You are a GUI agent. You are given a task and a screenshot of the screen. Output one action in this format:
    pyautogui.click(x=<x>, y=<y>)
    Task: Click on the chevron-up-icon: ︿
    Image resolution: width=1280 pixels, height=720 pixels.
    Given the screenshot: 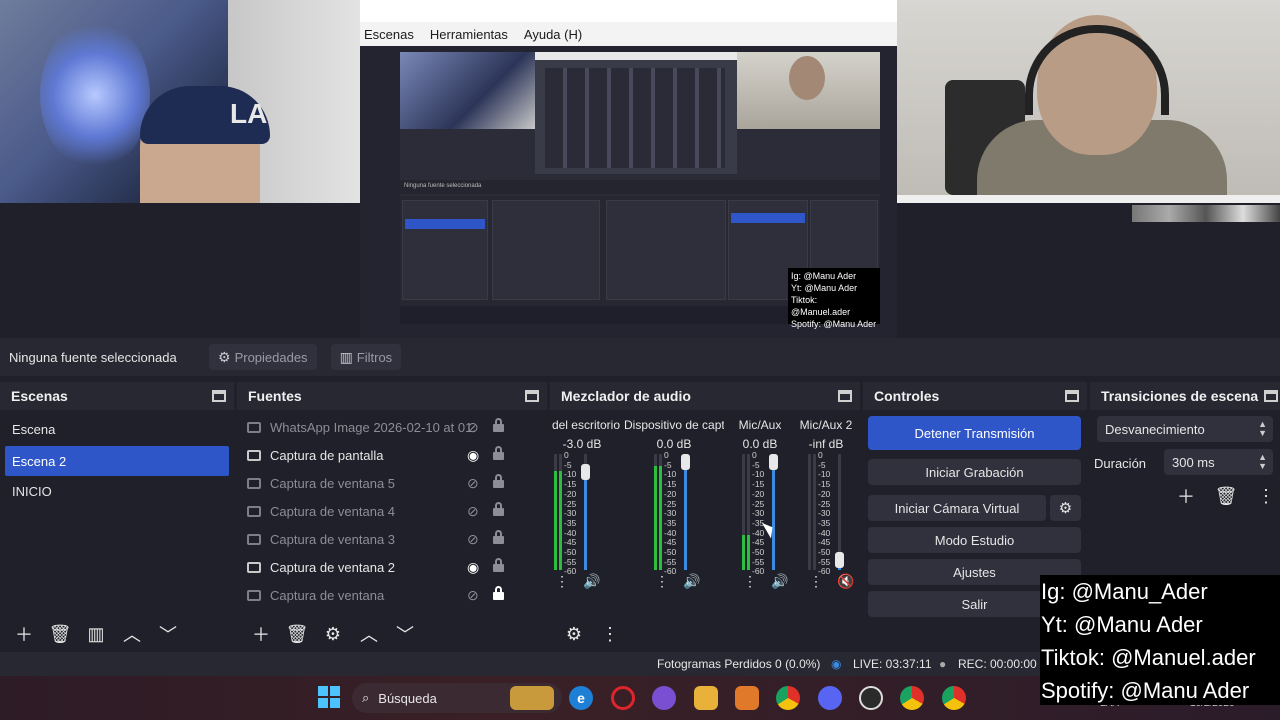 What is the action you would take?
    pyautogui.click(x=369, y=635)
    